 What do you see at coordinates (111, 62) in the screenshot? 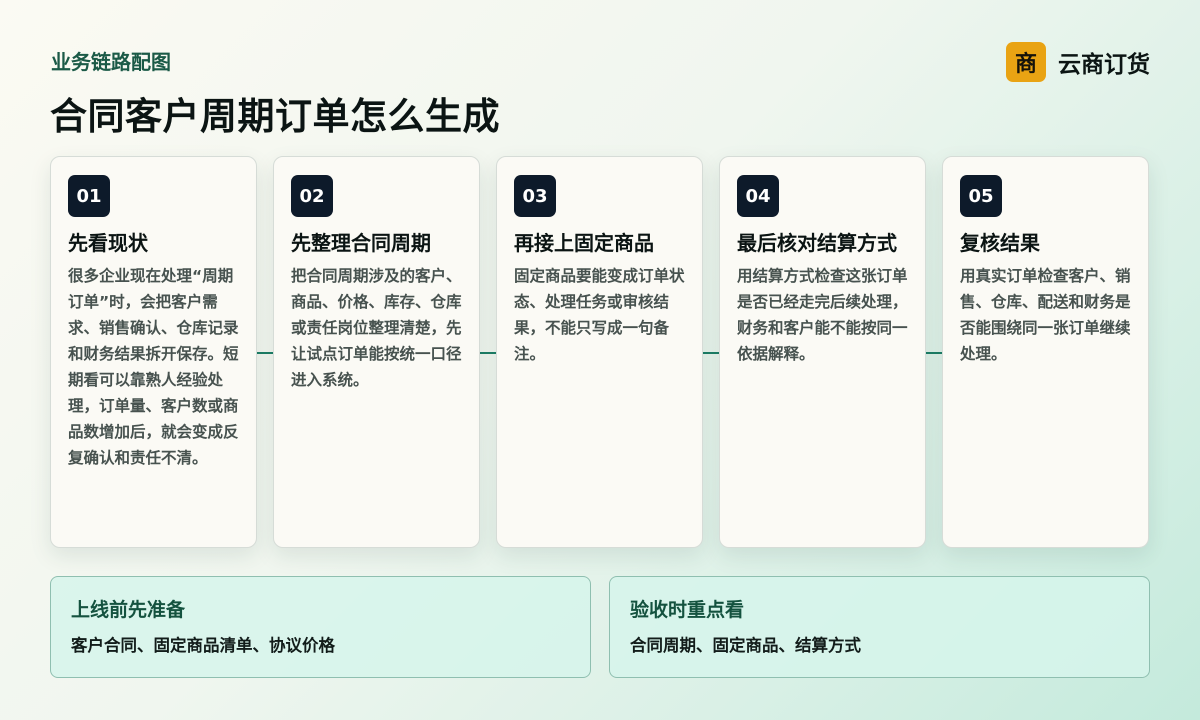
I see `page-kicker: 业务链路配图` at bounding box center [111, 62].